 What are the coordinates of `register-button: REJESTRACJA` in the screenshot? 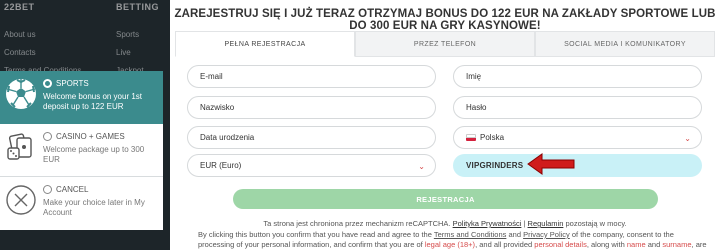 It's located at (445, 199).